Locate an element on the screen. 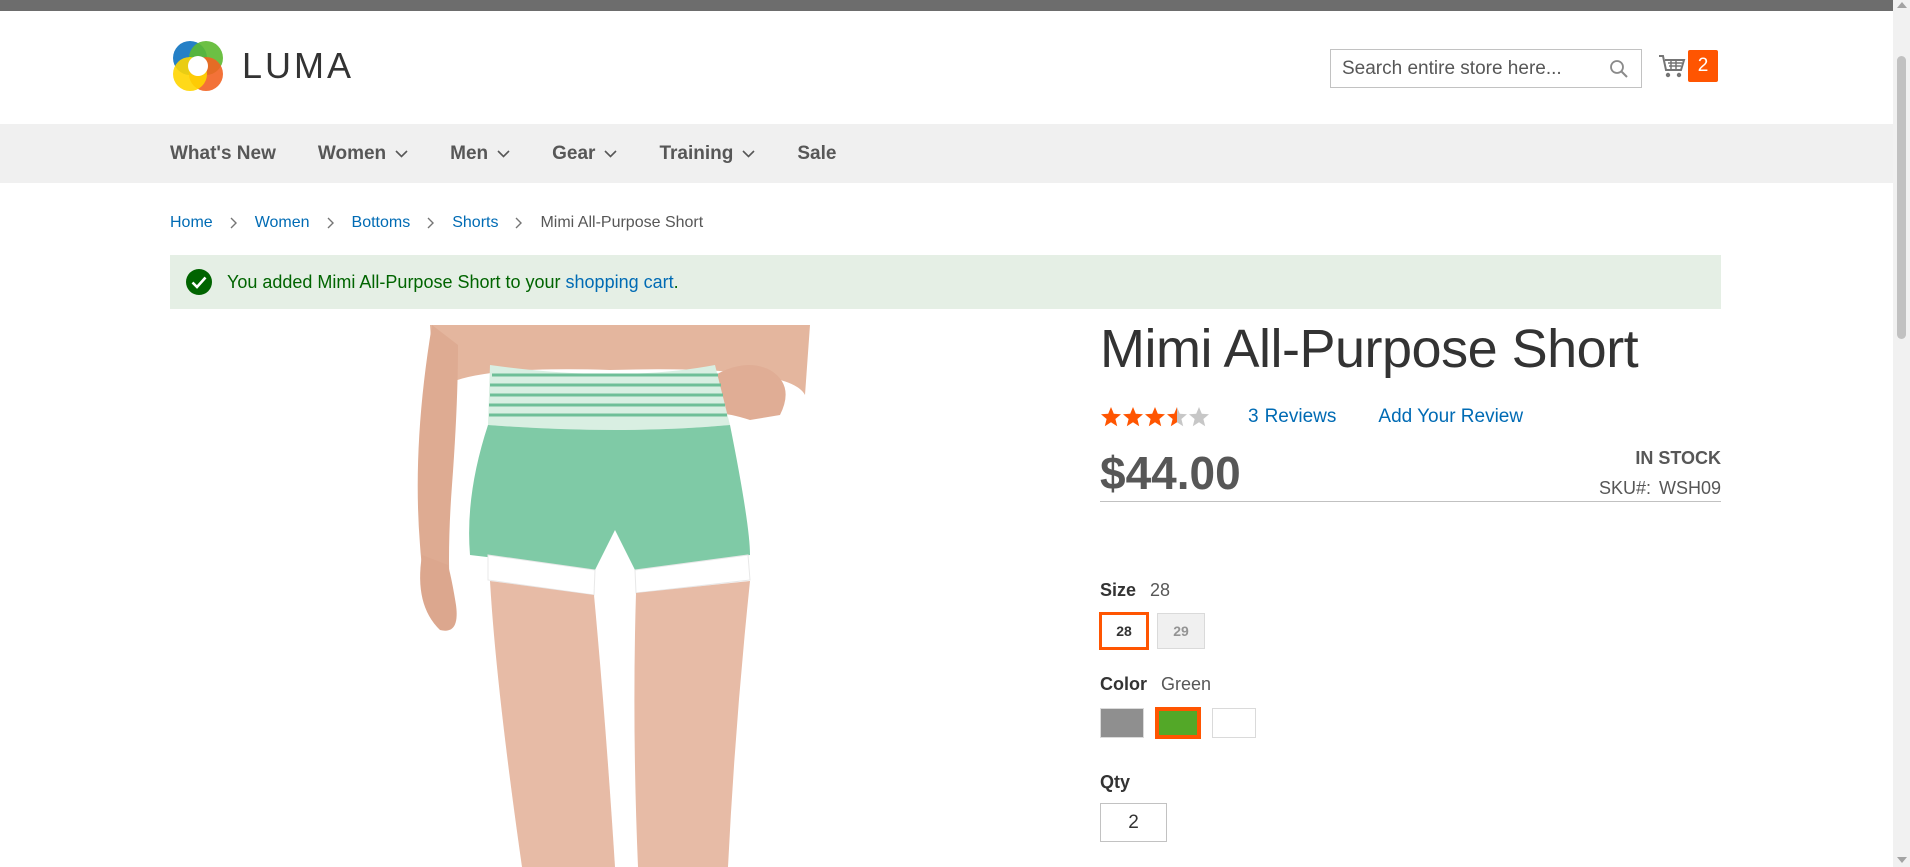  search-box is located at coordinates (1486, 68).